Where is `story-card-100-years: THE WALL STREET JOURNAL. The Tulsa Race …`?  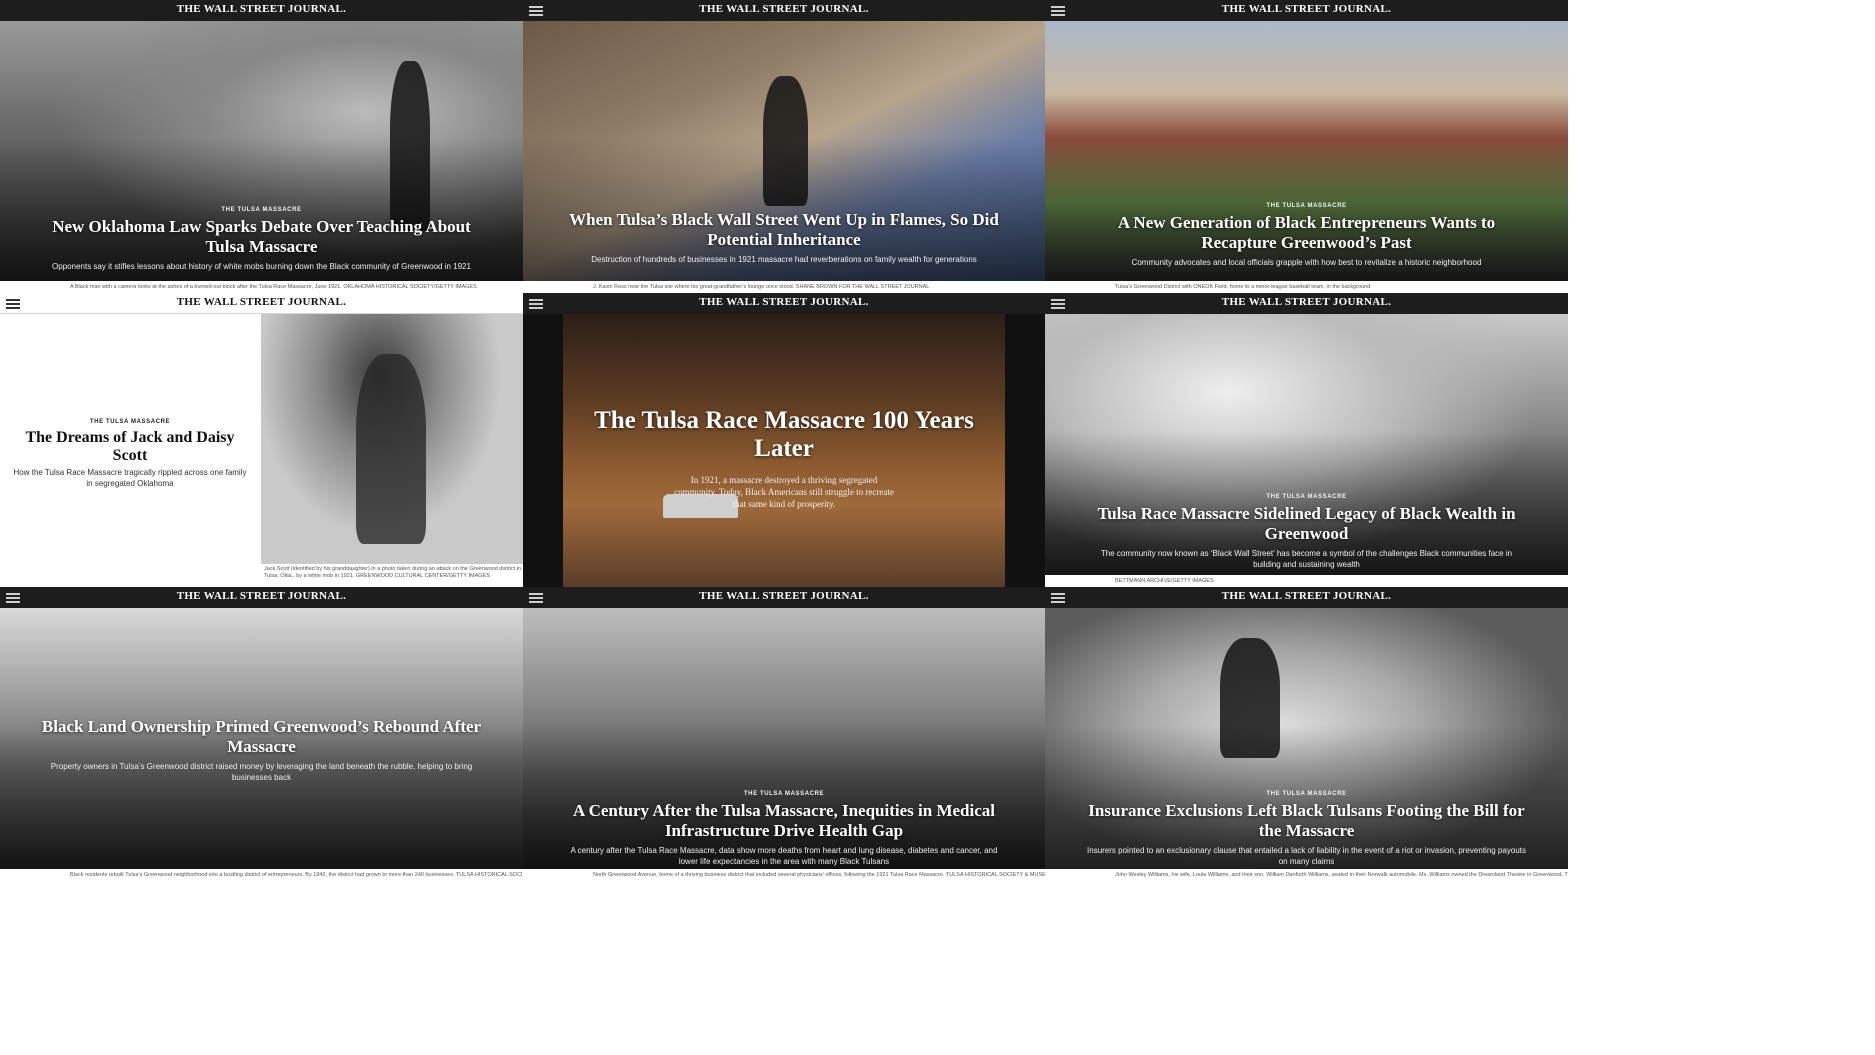
story-card-100-years: THE WALL STREET JOURNAL. The Tulsa Race … is located at coordinates (784, 440).